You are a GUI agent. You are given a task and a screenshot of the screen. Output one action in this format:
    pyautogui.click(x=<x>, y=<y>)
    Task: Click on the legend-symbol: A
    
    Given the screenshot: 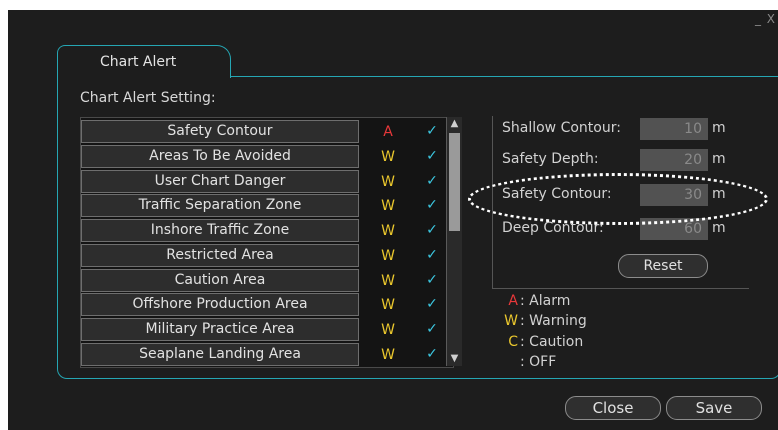 What is the action you would take?
    pyautogui.click(x=513, y=301)
    